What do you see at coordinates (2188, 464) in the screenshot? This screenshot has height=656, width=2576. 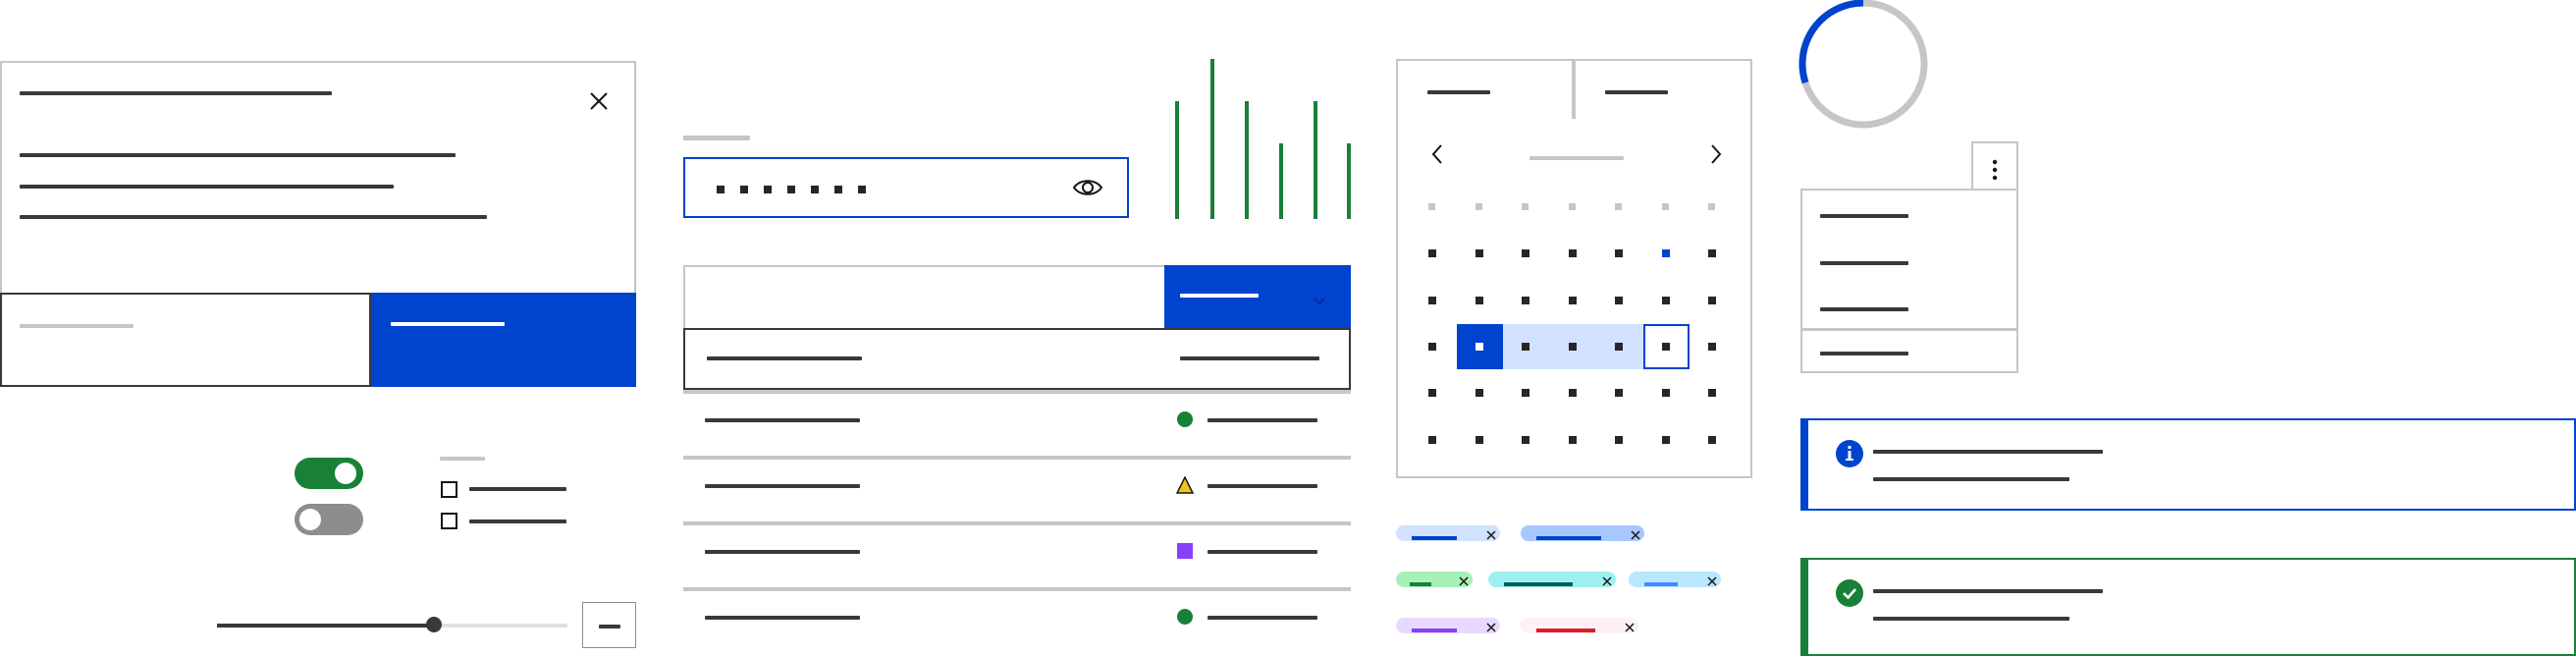 I see `info-notification` at bounding box center [2188, 464].